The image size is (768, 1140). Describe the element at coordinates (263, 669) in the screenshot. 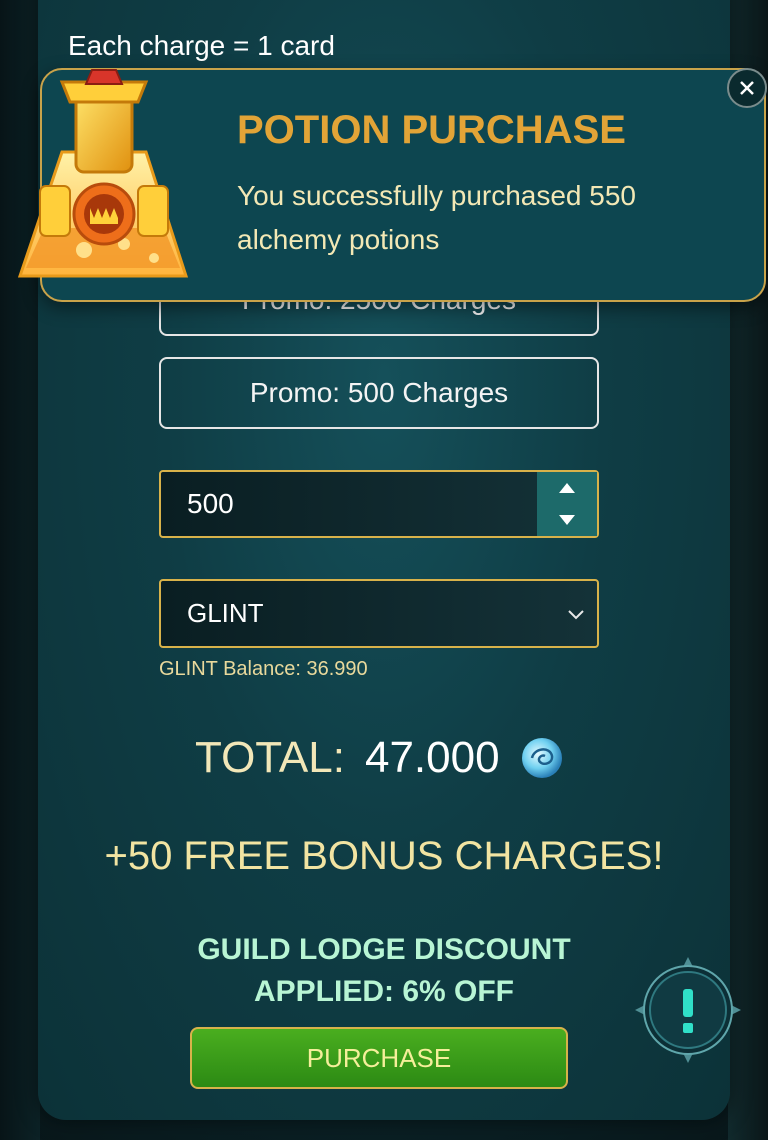

I see `currency-balance: GLINT Balance: 36.990` at that location.